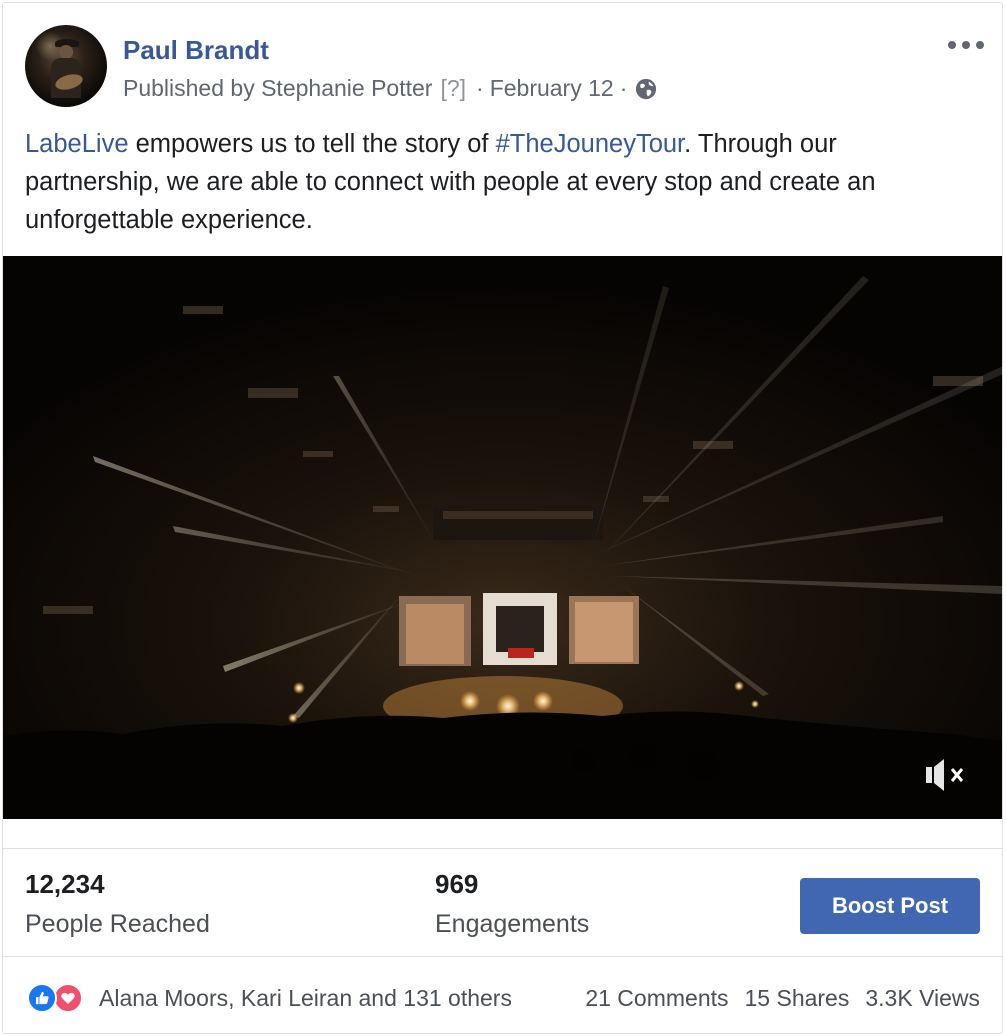 The image size is (1006, 1036). I want to click on engagements-stat: 969 Engagements, so click(512, 904).